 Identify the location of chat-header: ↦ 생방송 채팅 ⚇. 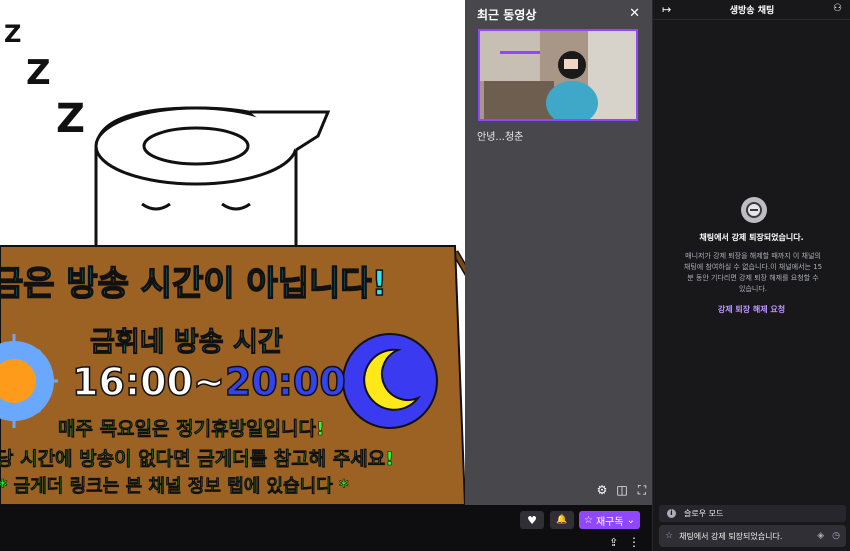
(751, 10).